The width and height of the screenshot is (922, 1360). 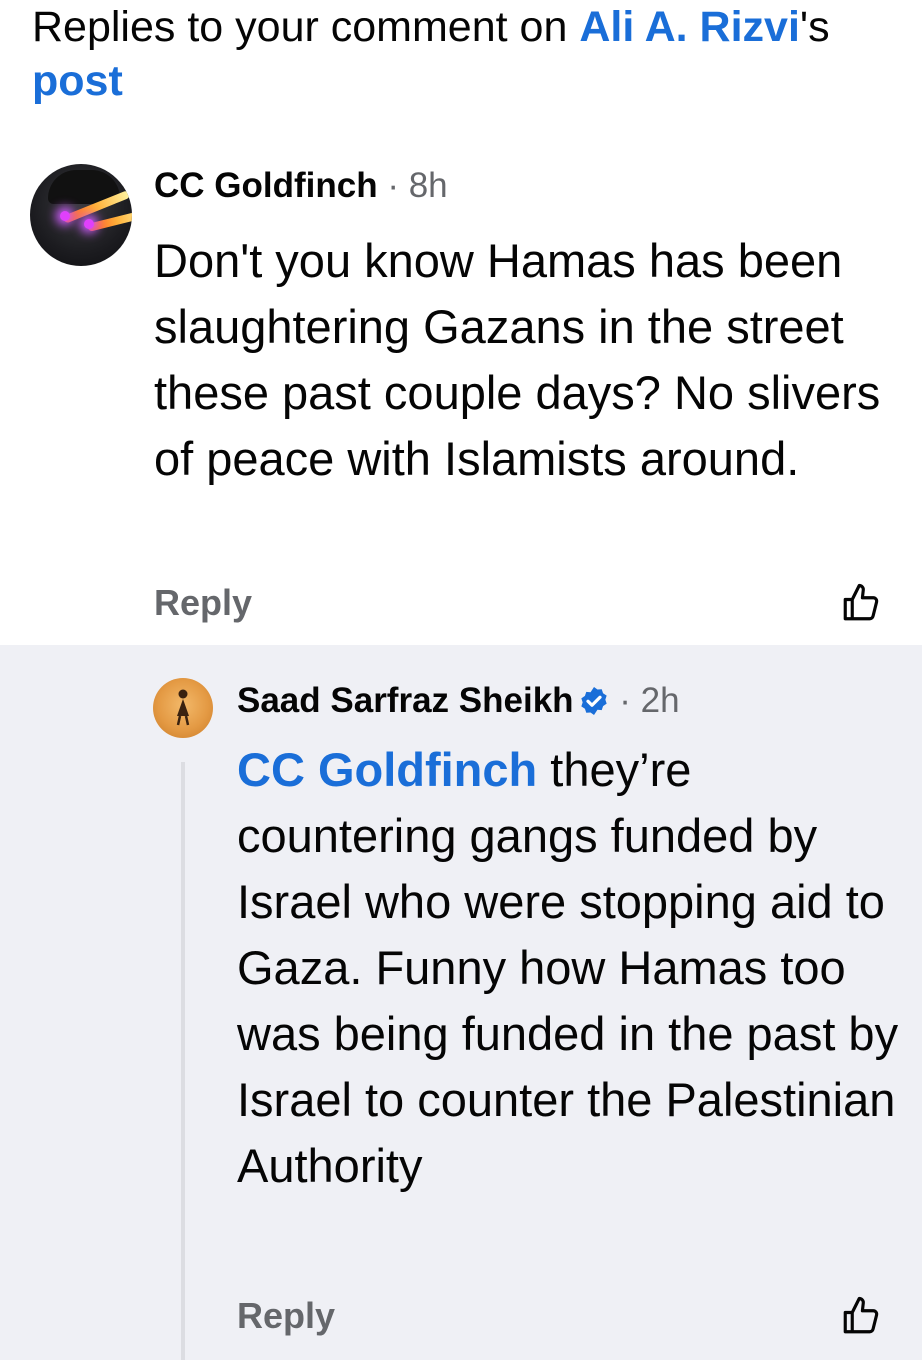 What do you see at coordinates (593, 701) in the screenshot?
I see `verified-badge-icon` at bounding box center [593, 701].